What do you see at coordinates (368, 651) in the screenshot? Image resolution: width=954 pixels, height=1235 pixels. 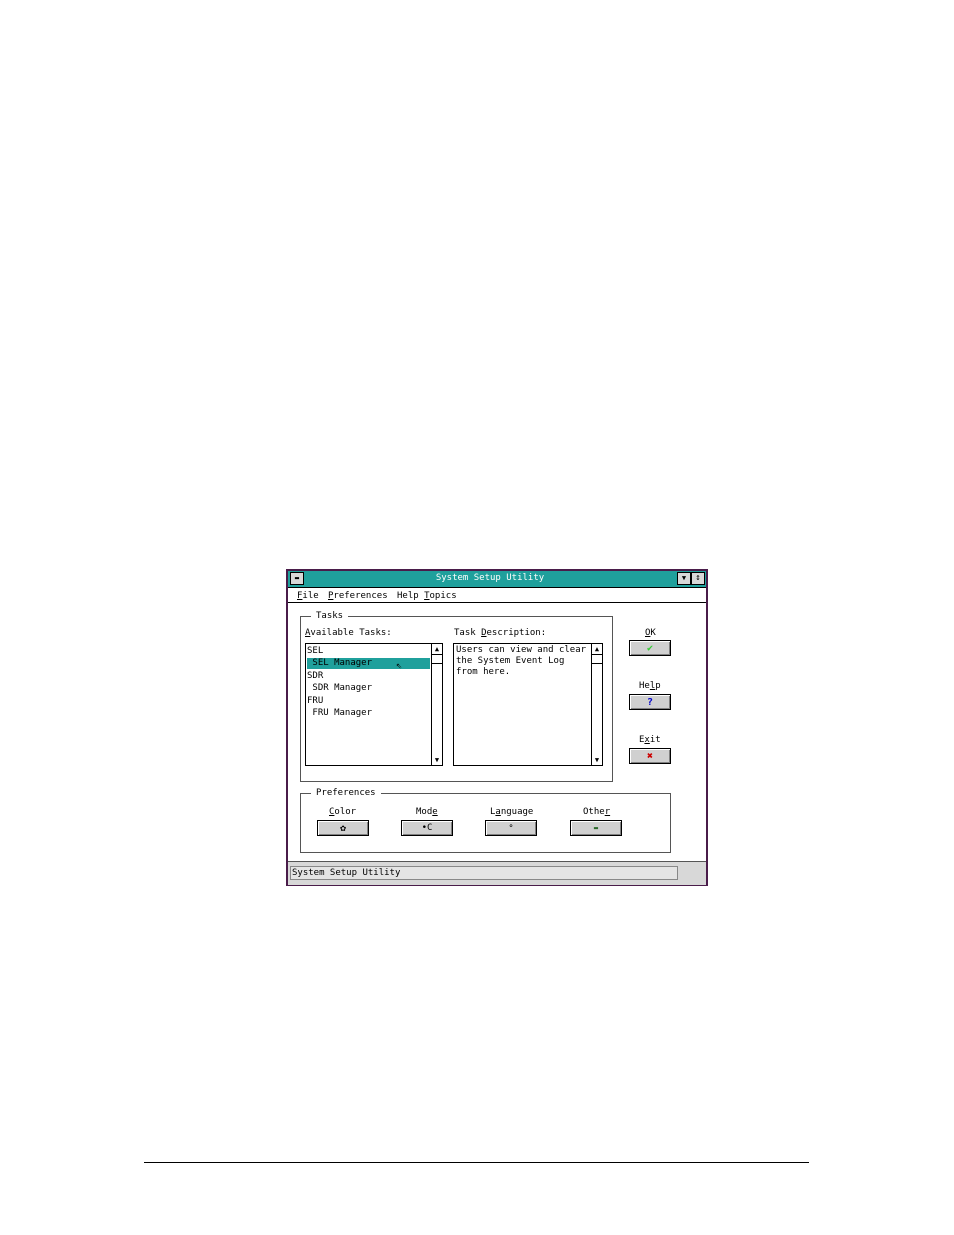 I see `list-item: SEL` at bounding box center [368, 651].